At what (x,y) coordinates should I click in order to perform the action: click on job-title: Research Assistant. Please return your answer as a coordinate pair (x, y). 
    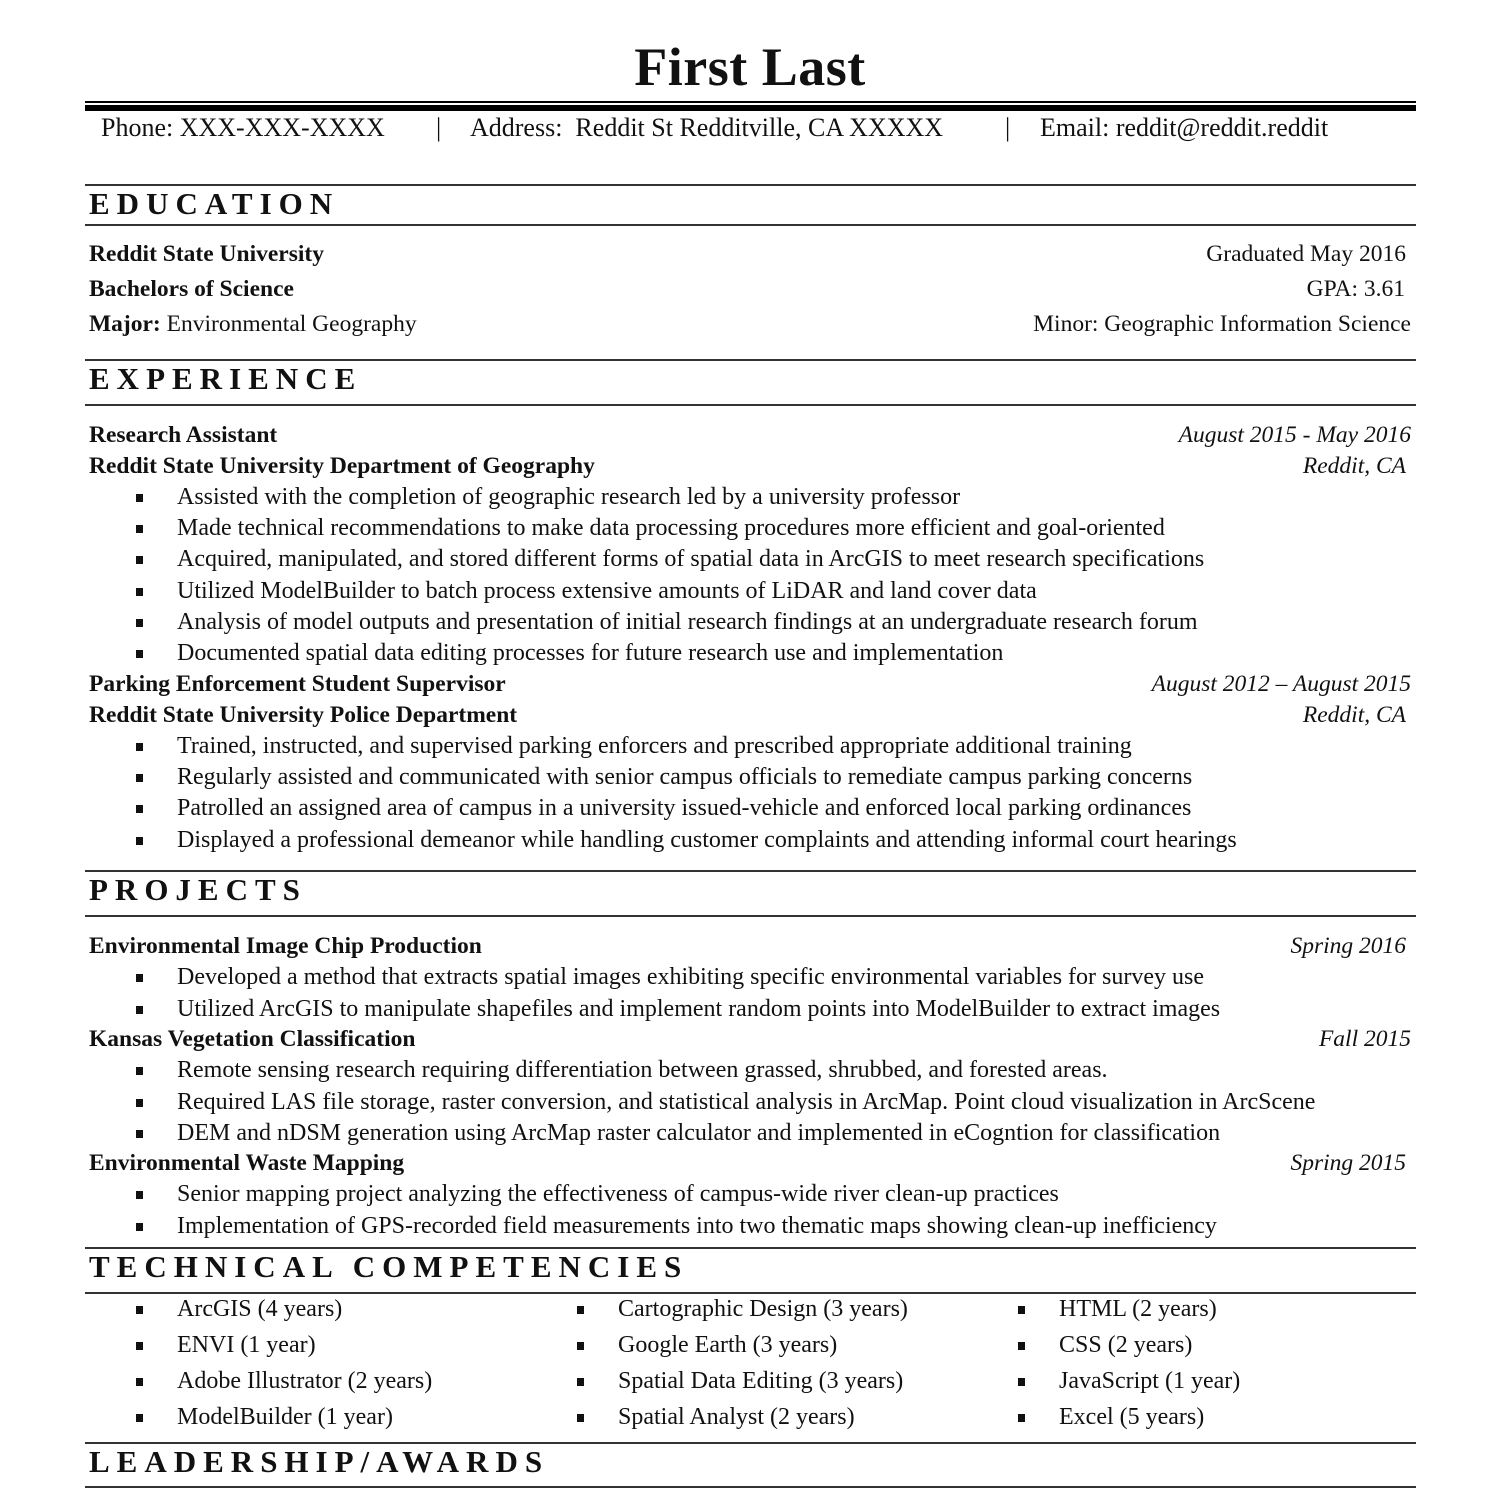
    Looking at the image, I should click on (183, 435).